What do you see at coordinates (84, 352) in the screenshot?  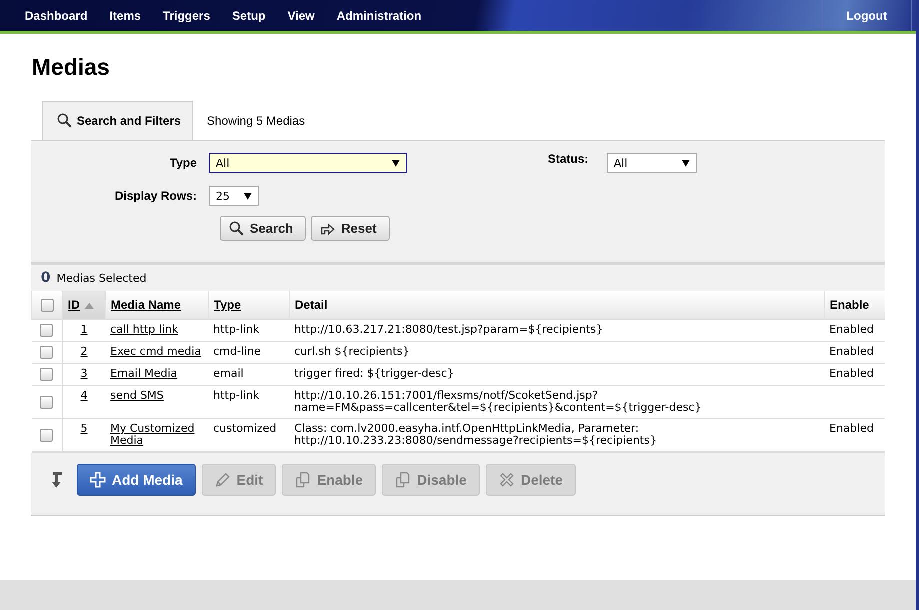 I see `id-link: 2` at bounding box center [84, 352].